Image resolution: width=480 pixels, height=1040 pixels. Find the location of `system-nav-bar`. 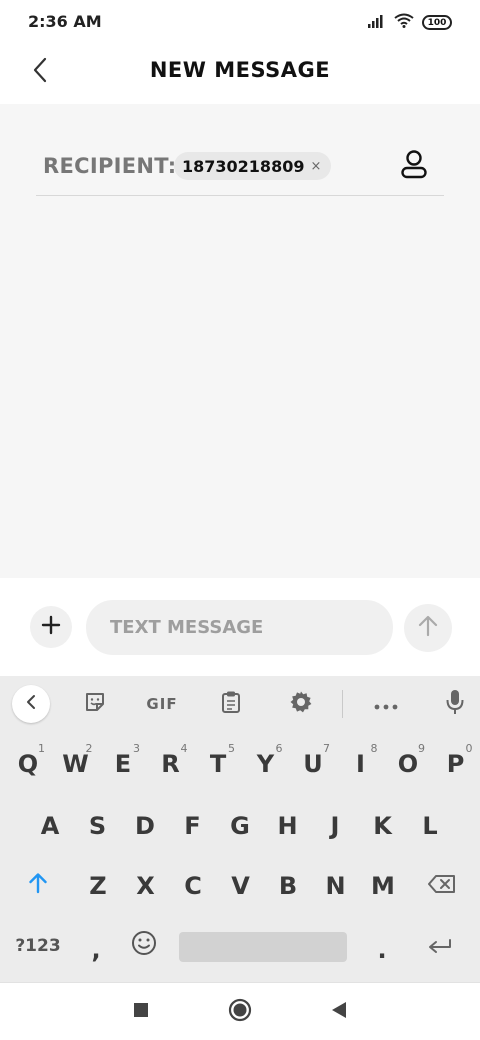

system-nav-bar is located at coordinates (240, 1011).